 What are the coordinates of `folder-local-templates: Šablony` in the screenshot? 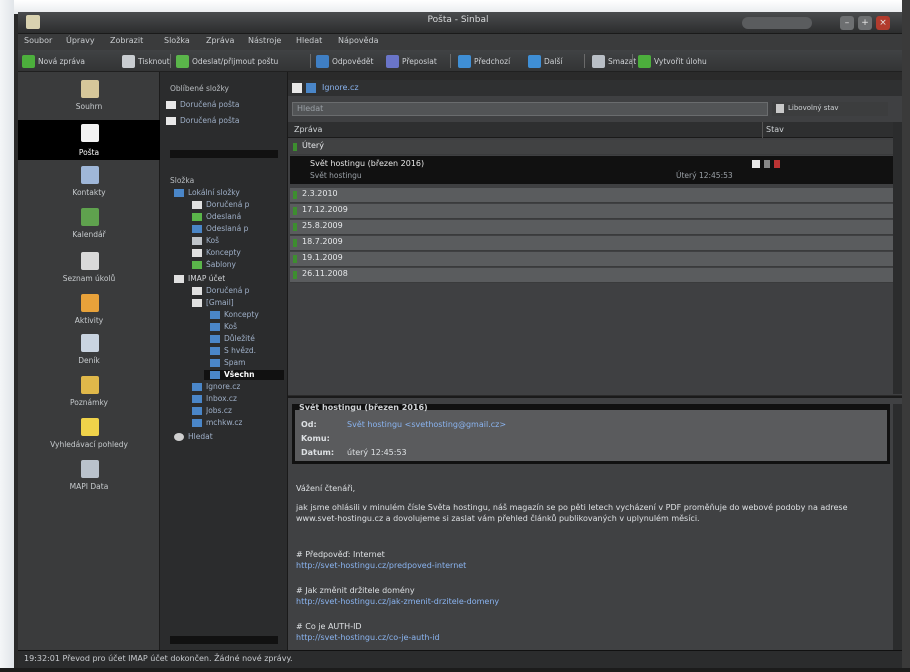 It's located at (235, 265).